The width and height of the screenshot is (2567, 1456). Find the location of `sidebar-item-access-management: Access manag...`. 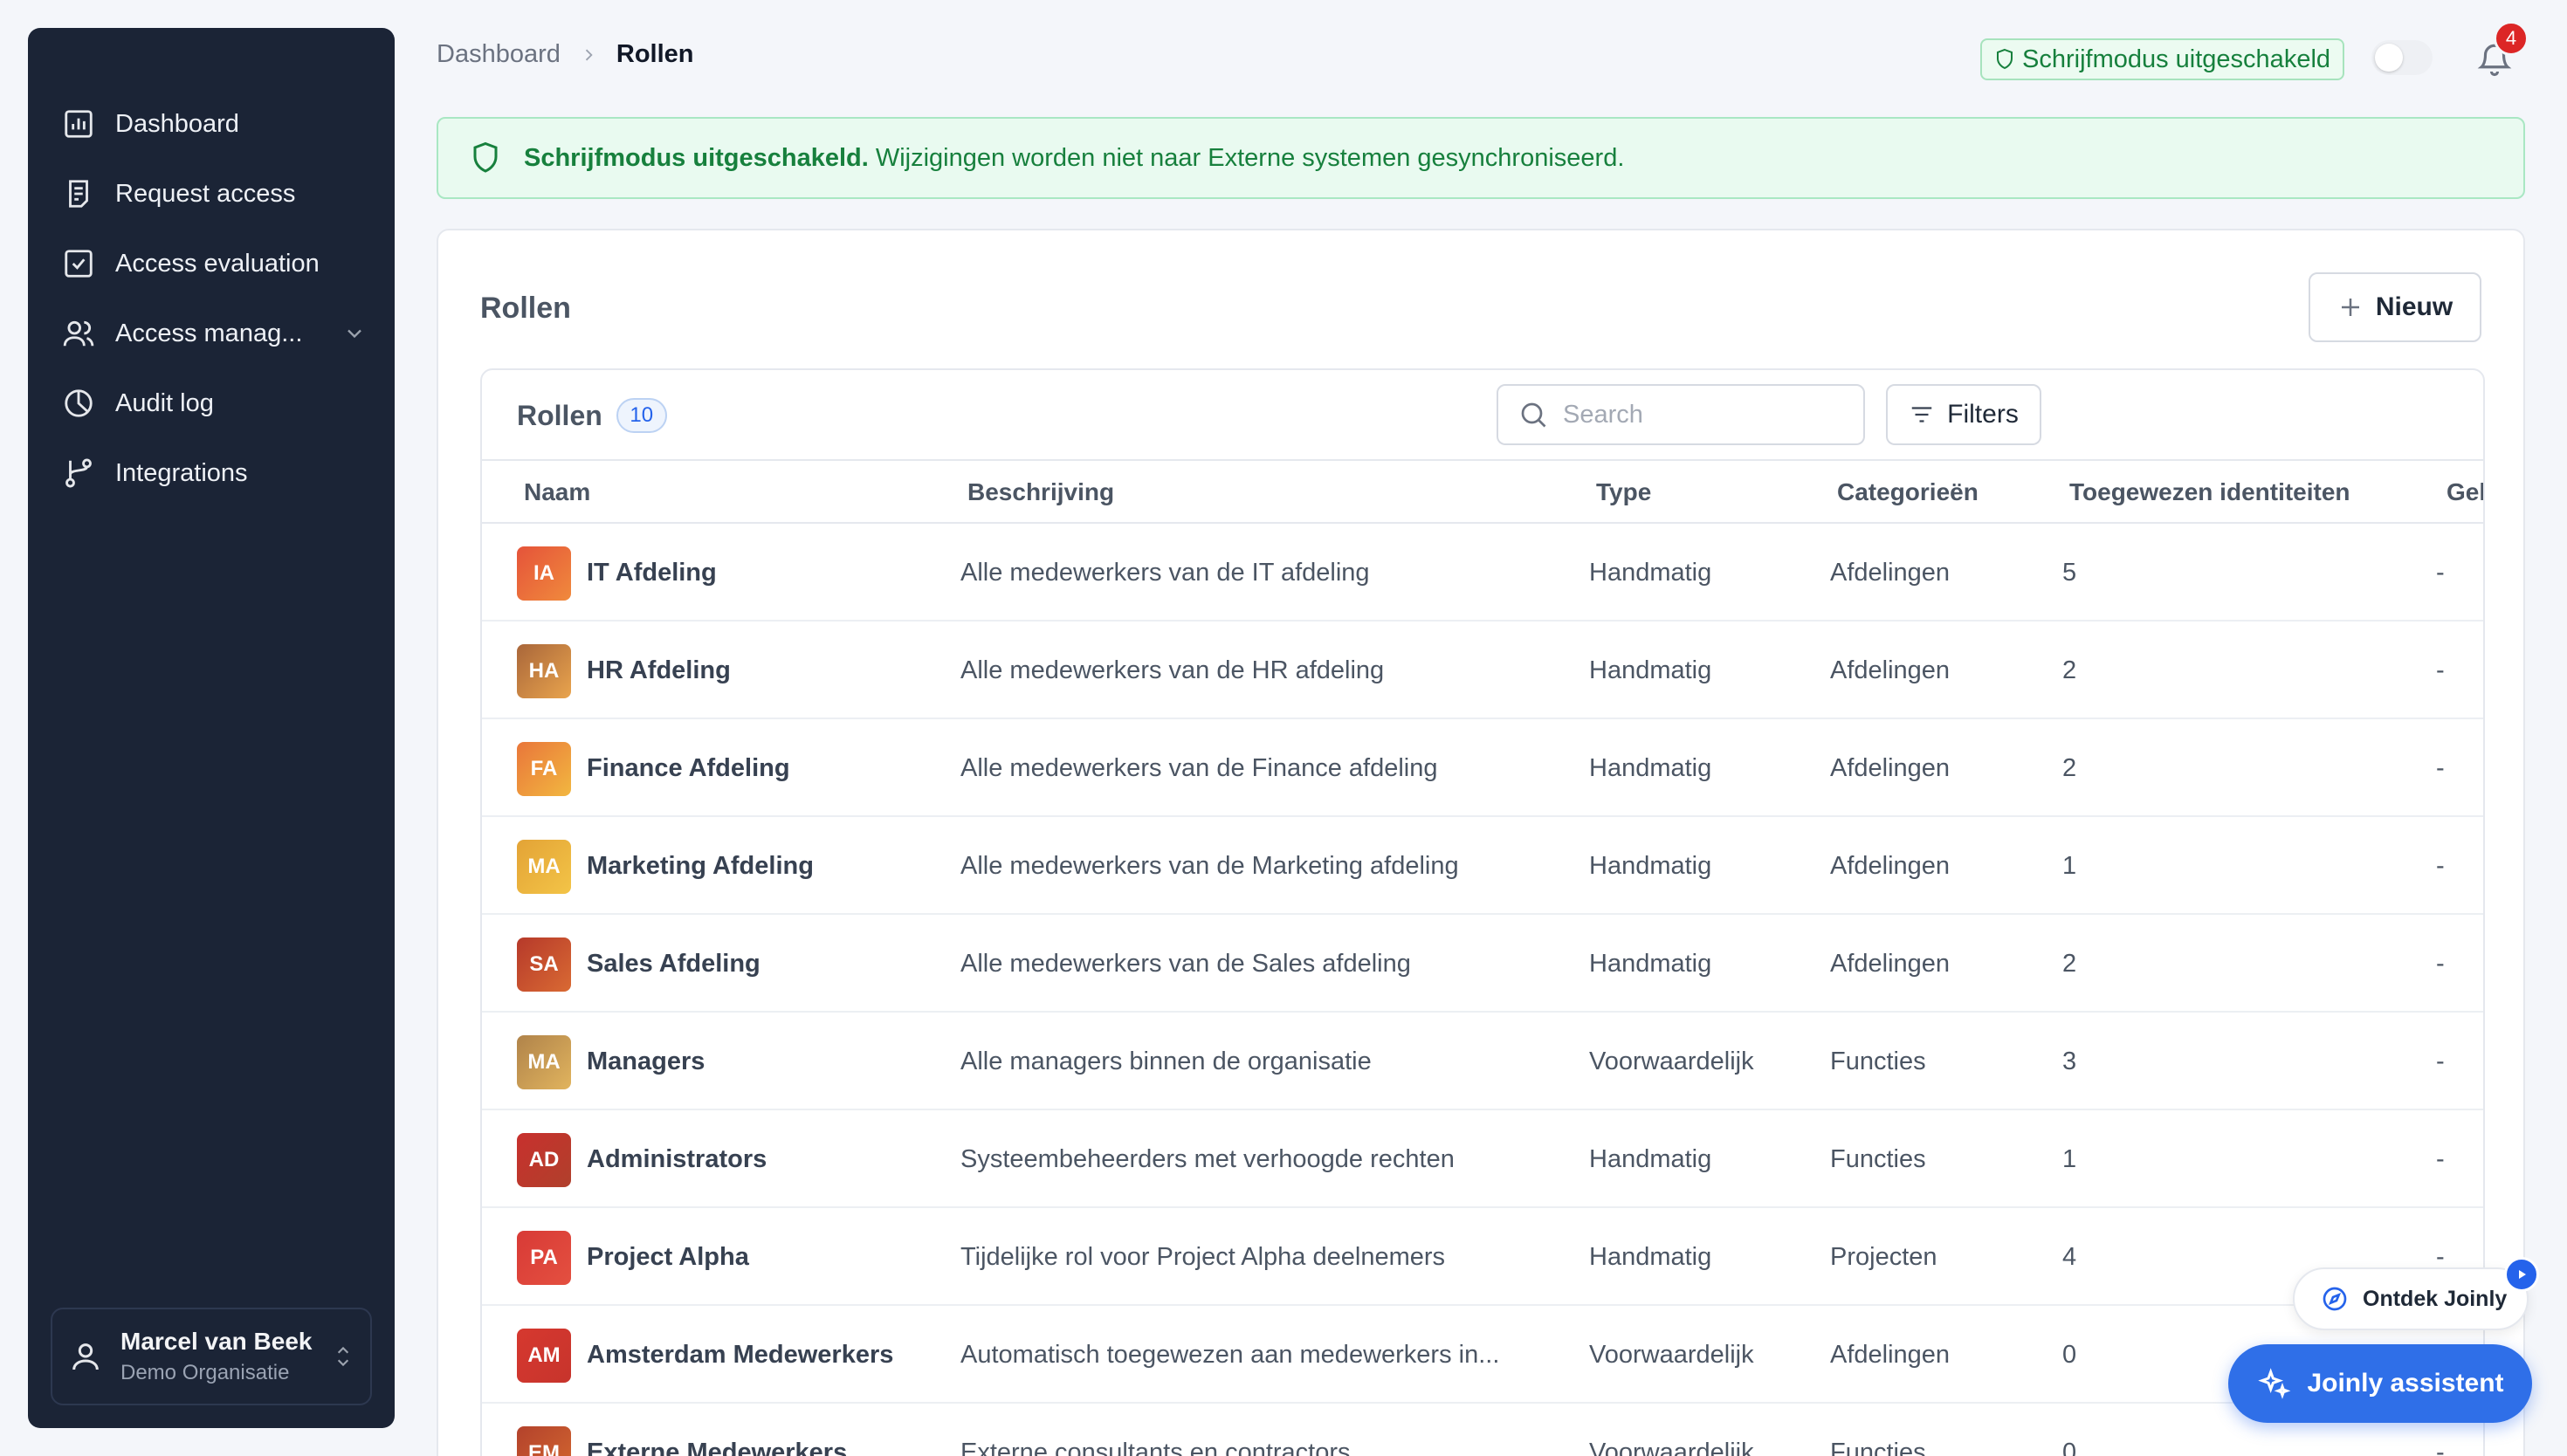

sidebar-item-access-management: Access manag... is located at coordinates (222, 333).